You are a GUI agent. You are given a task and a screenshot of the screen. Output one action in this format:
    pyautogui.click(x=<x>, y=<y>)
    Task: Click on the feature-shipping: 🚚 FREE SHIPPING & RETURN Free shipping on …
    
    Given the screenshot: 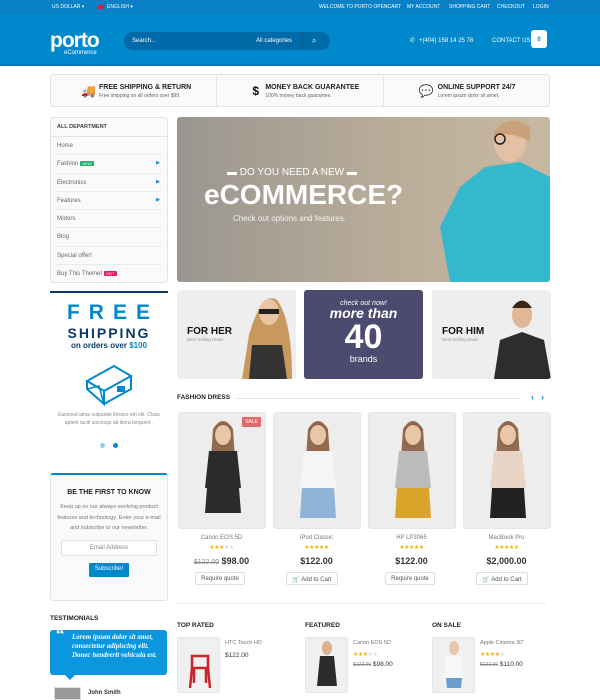 What is the action you would take?
    pyautogui.click(x=134, y=90)
    